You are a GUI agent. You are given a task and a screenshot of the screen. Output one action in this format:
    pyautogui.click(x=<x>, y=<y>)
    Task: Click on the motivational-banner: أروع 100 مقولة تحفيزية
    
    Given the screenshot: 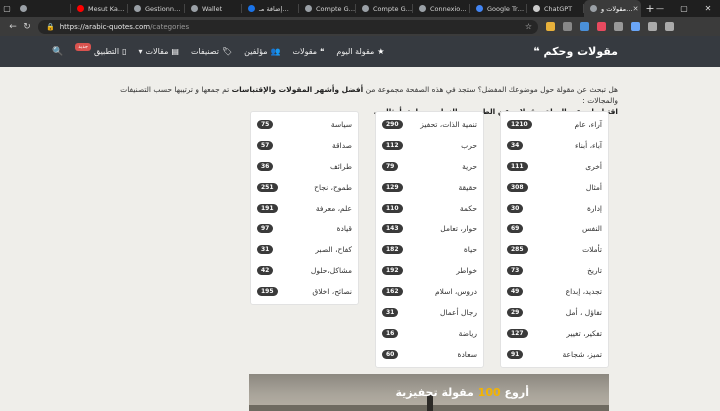 What is the action you would take?
    pyautogui.click(x=429, y=392)
    